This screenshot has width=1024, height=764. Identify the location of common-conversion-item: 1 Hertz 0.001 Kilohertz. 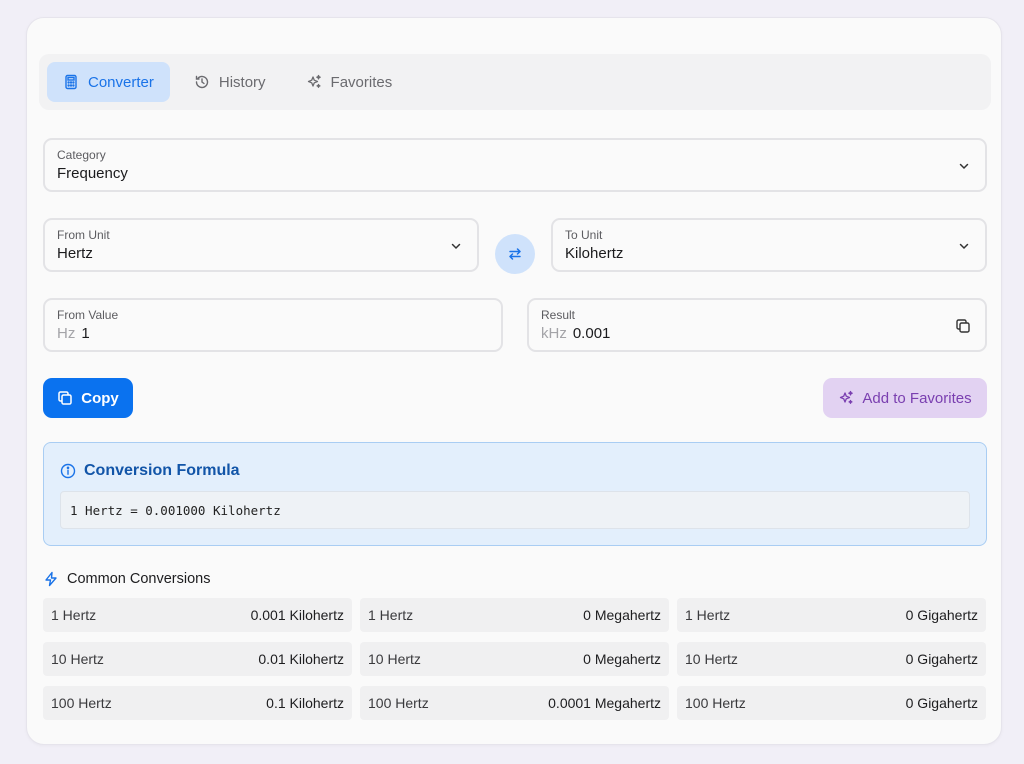
(197, 615).